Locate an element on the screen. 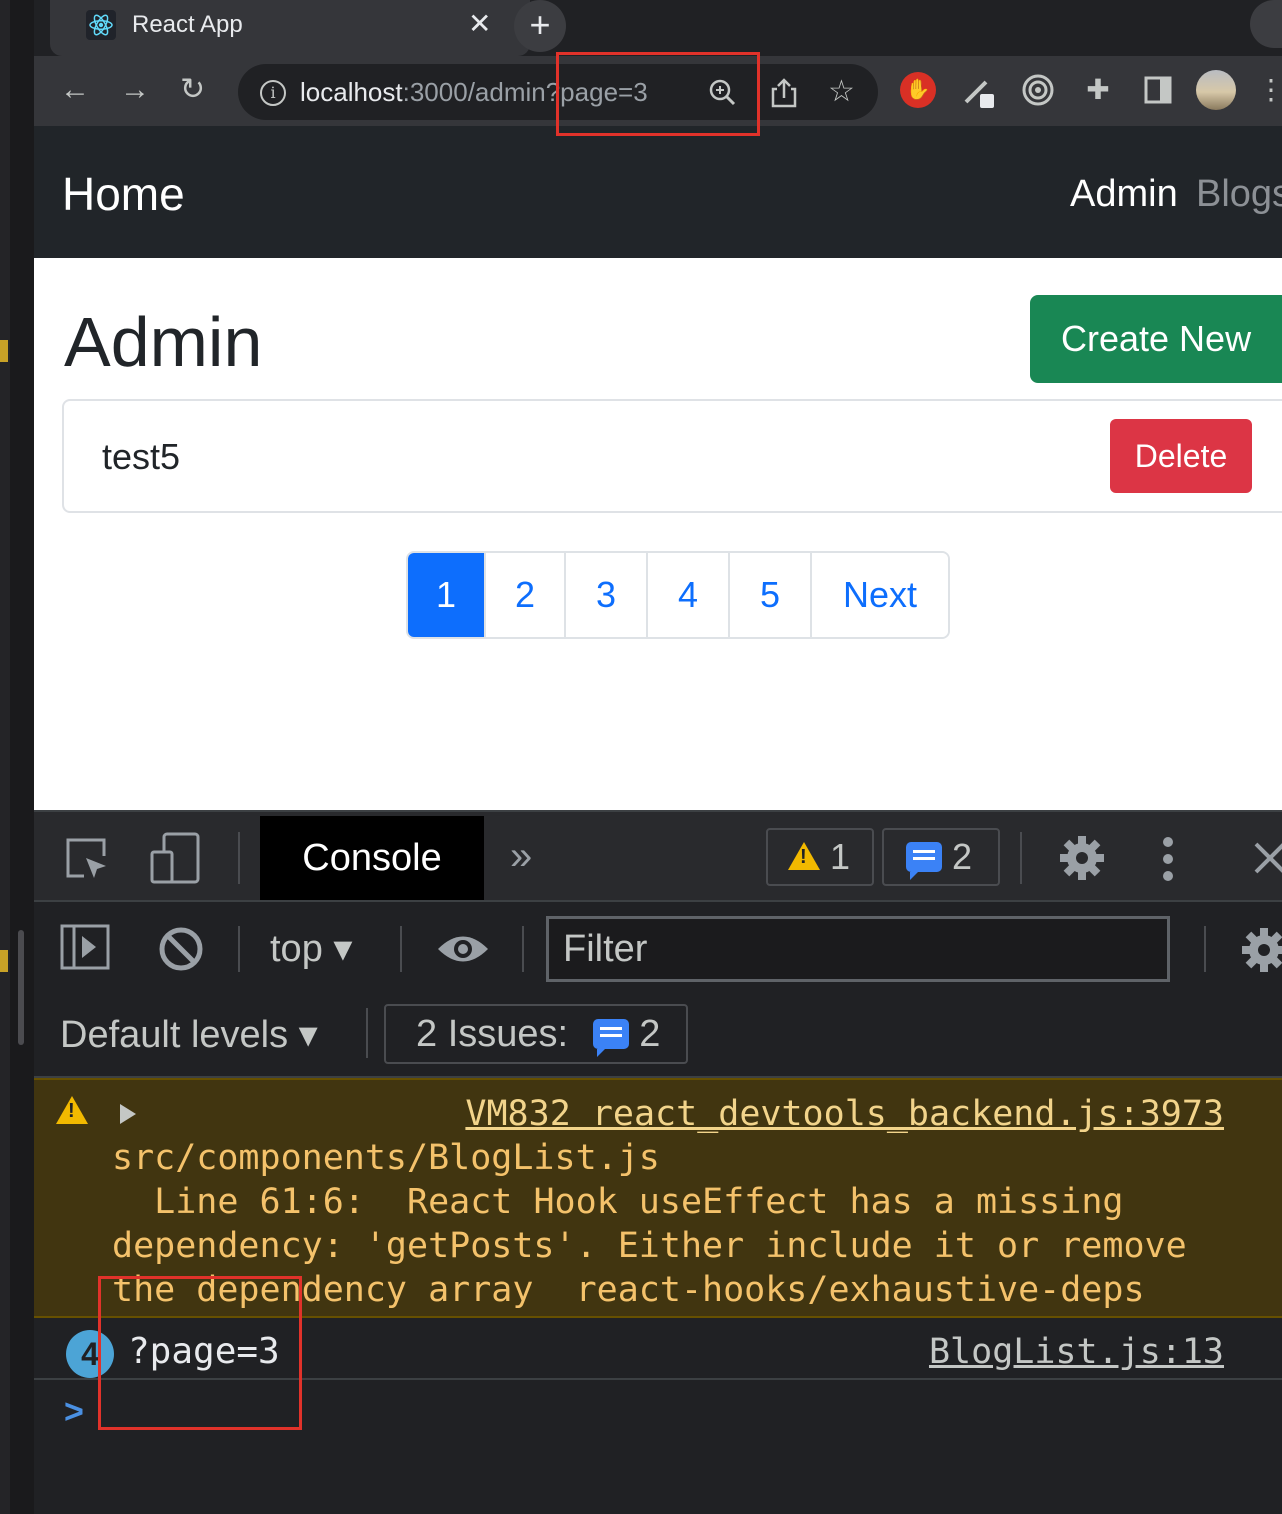  more-options-icon is located at coordinates (1168, 859).